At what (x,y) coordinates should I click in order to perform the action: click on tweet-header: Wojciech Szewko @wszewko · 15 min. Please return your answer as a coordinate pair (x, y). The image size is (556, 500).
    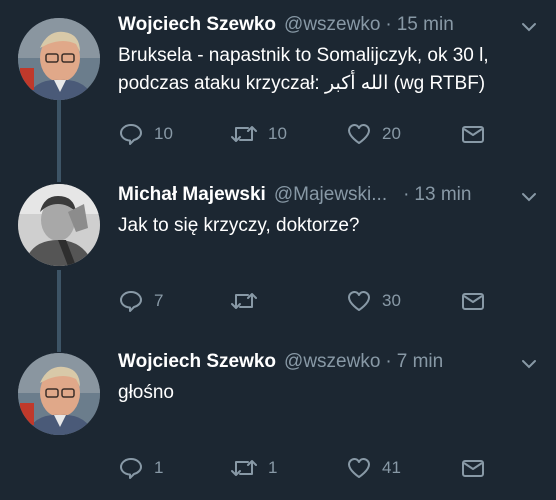
    Looking at the image, I should click on (286, 27).